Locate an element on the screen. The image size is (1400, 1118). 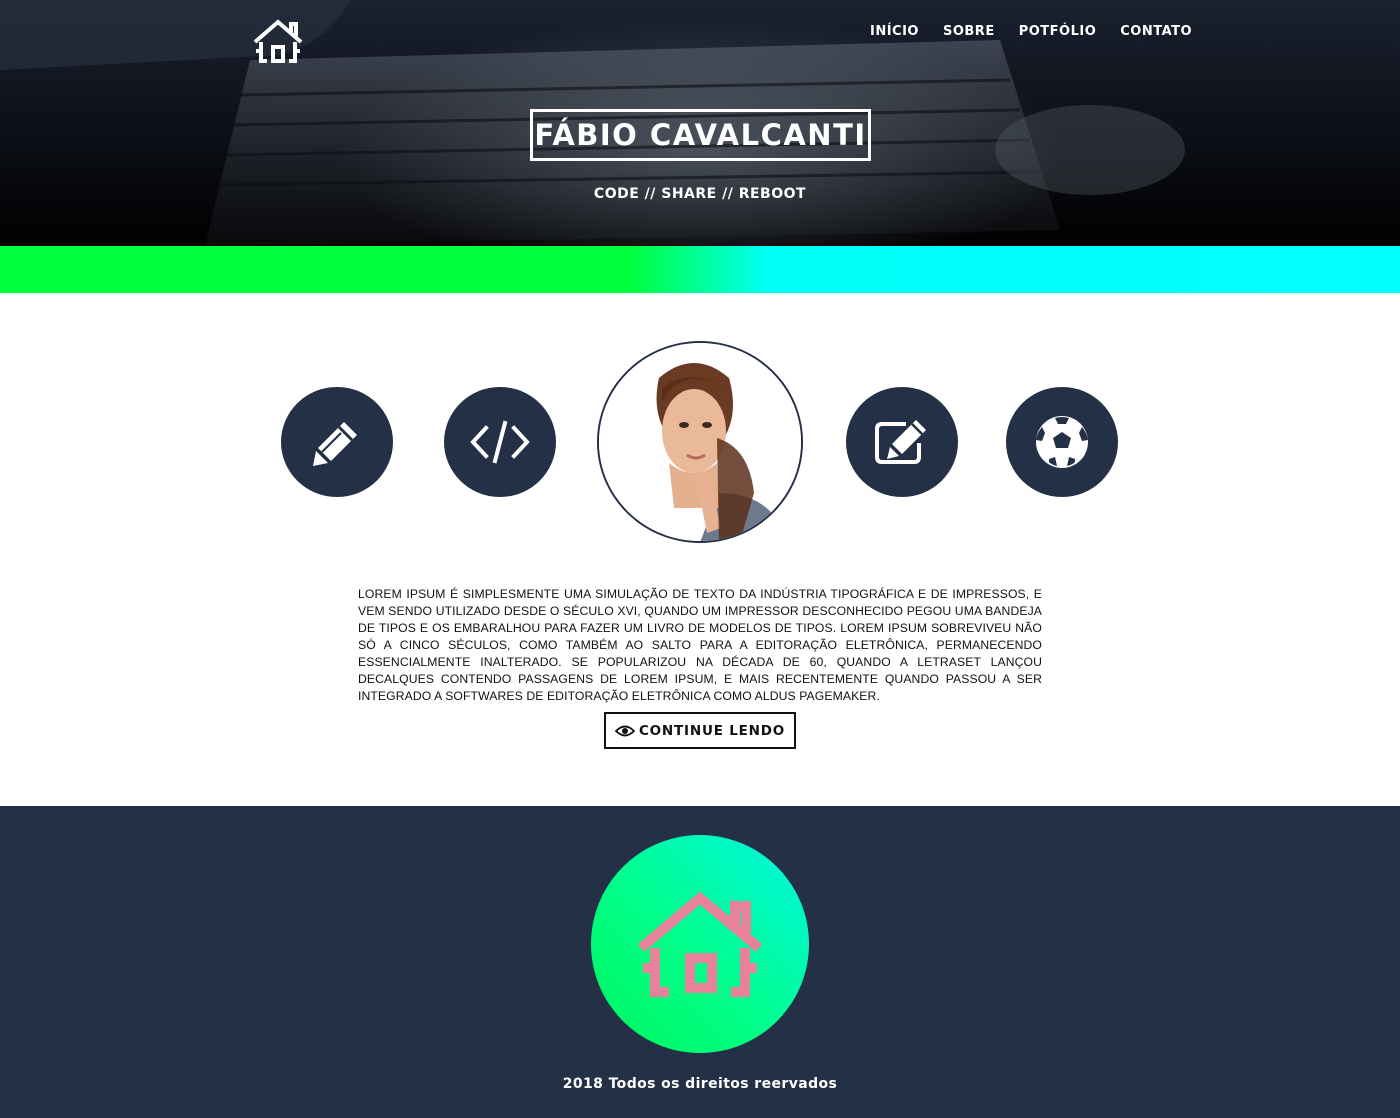
soccer-ball-icon is located at coordinates (1062, 442).